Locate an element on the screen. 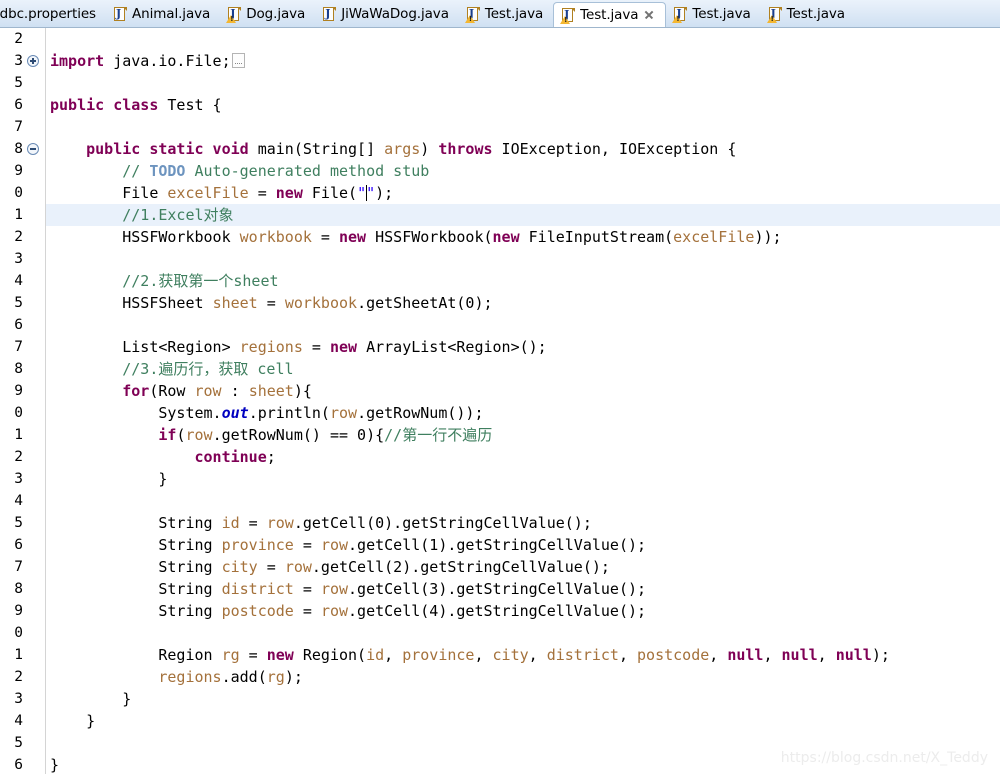 The height and width of the screenshot is (774, 1000). code-line: File excelFile = new File(""); is located at coordinates (523, 193).